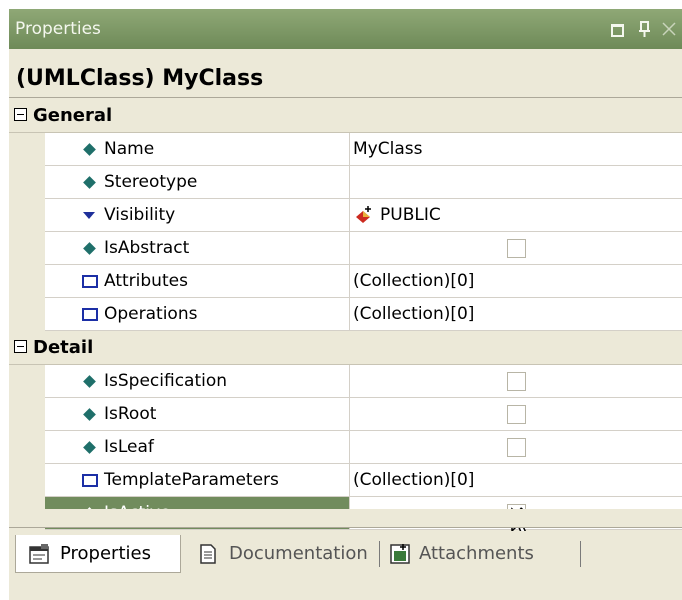  Describe the element at coordinates (146, 281) in the screenshot. I see `property-name: Attributes` at that location.